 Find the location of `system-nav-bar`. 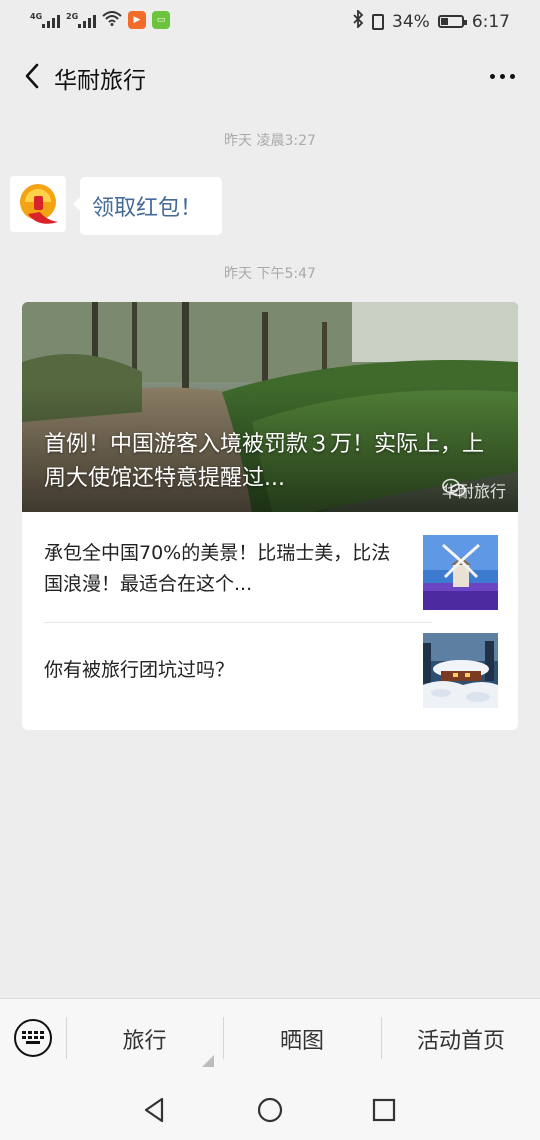

system-nav-bar is located at coordinates (270, 1109).